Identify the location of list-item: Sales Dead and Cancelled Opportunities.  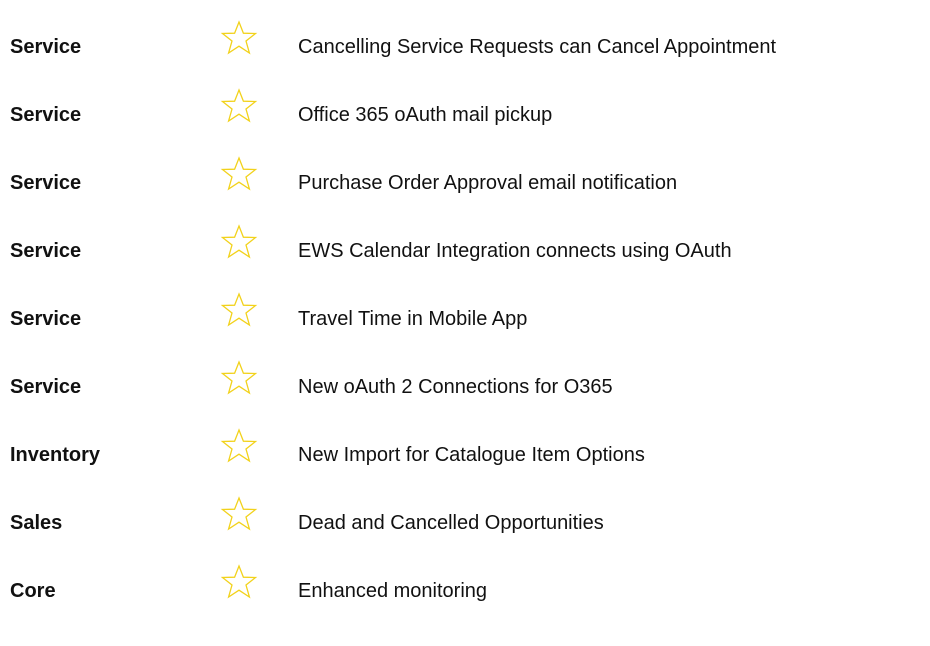
(465, 526).